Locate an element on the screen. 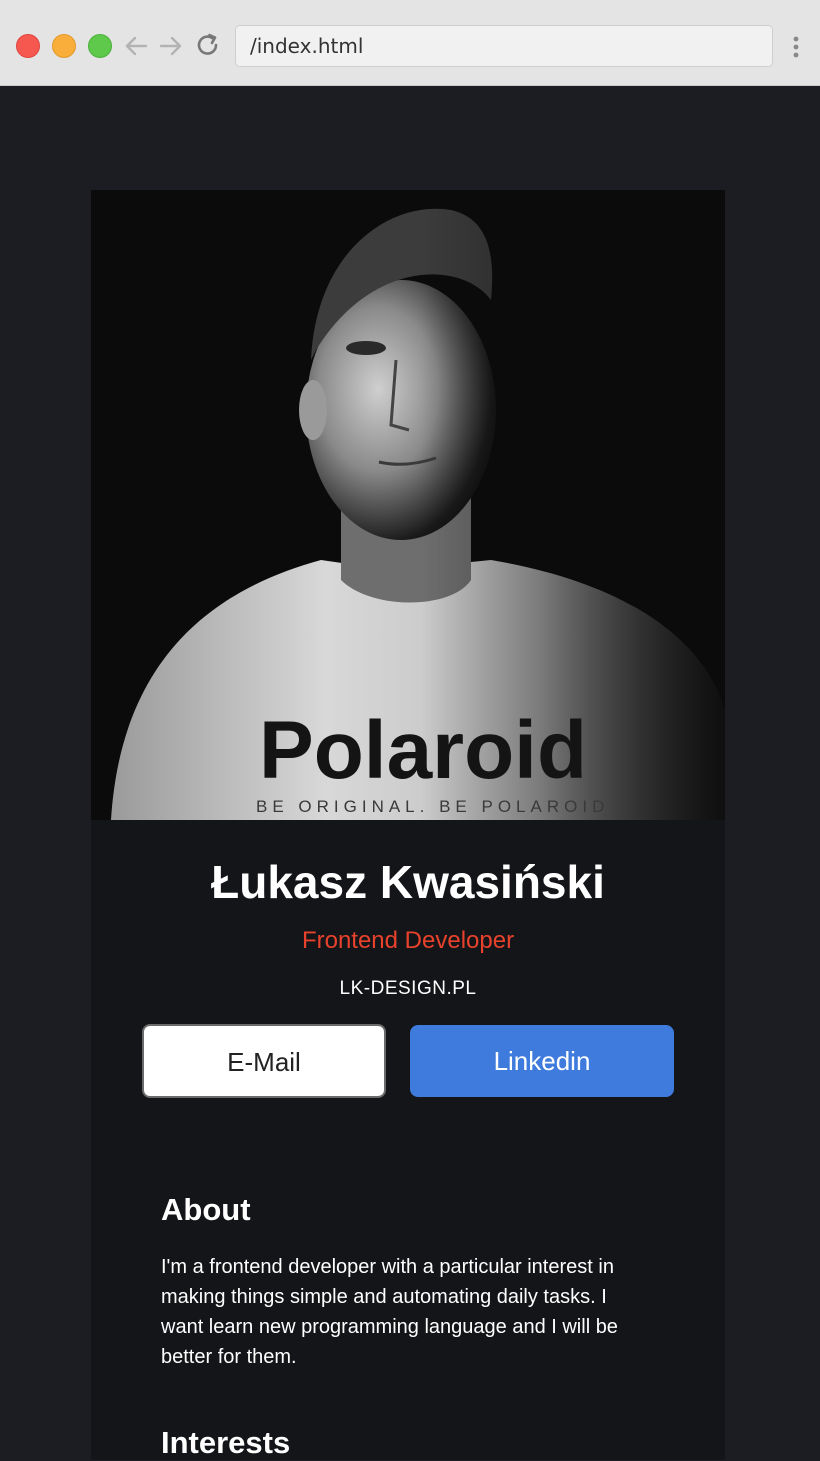 The width and height of the screenshot is (820, 1461). email-button: E-Mail is located at coordinates (264, 1061).